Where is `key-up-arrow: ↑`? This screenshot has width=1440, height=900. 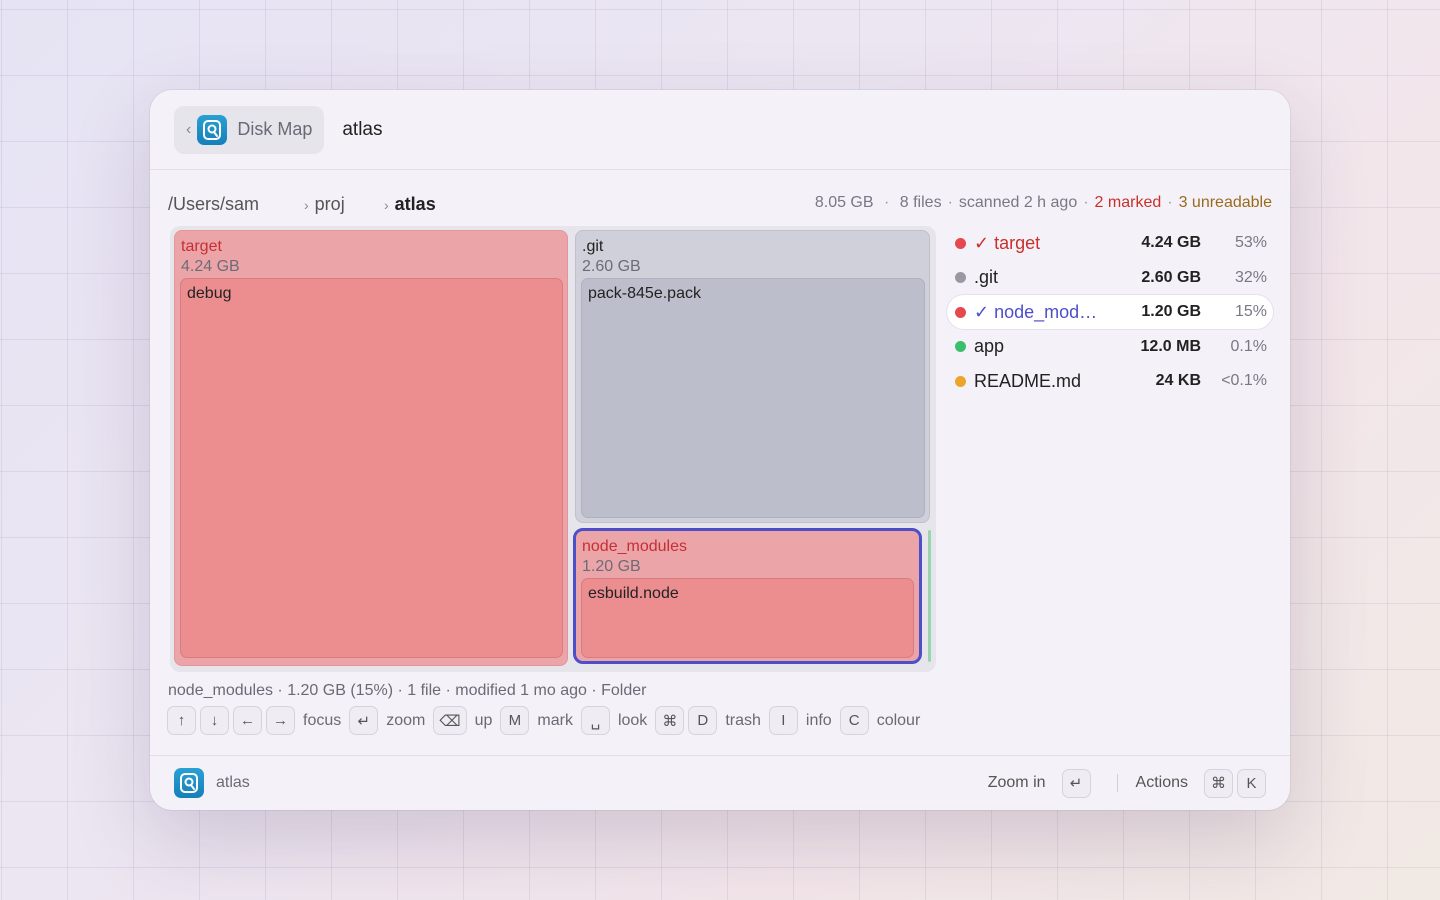 key-up-arrow: ↑ is located at coordinates (181, 720).